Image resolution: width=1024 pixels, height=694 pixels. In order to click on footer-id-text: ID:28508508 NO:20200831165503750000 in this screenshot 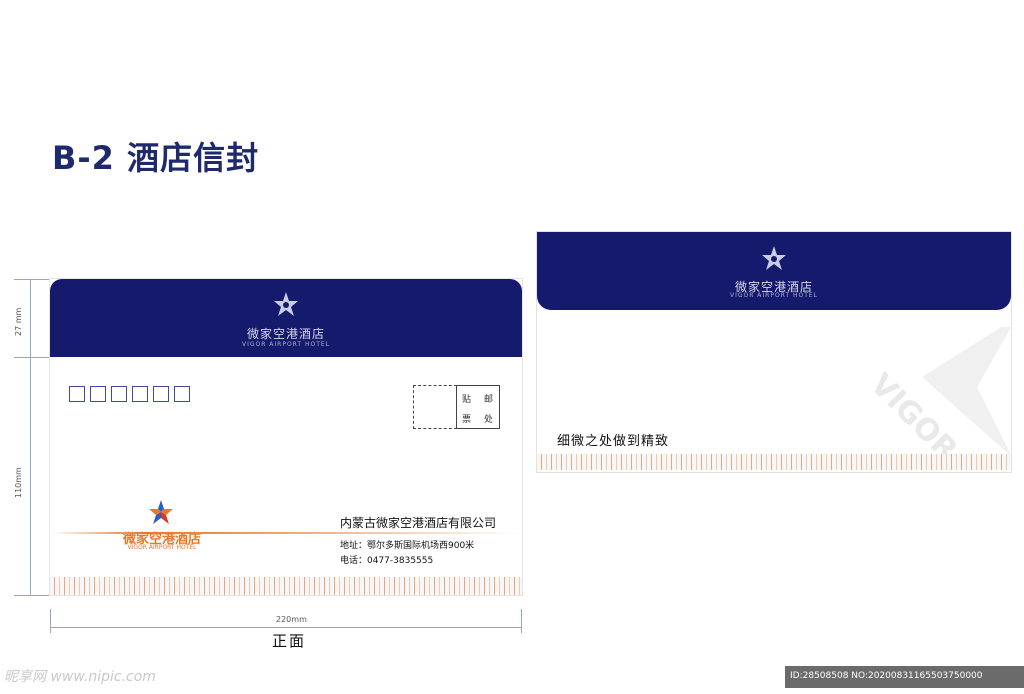, I will do `click(886, 676)`.